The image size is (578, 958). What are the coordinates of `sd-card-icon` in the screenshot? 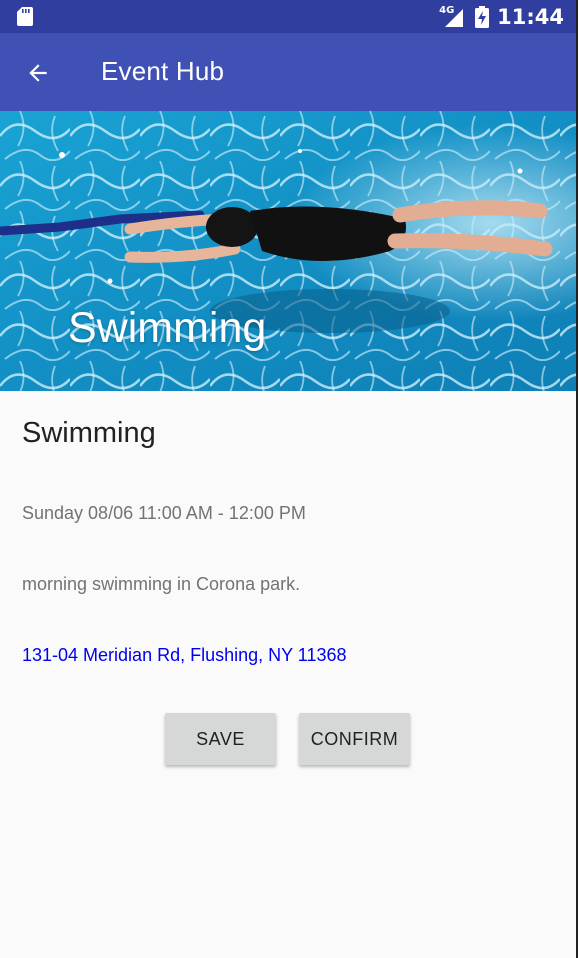 It's located at (25, 16).